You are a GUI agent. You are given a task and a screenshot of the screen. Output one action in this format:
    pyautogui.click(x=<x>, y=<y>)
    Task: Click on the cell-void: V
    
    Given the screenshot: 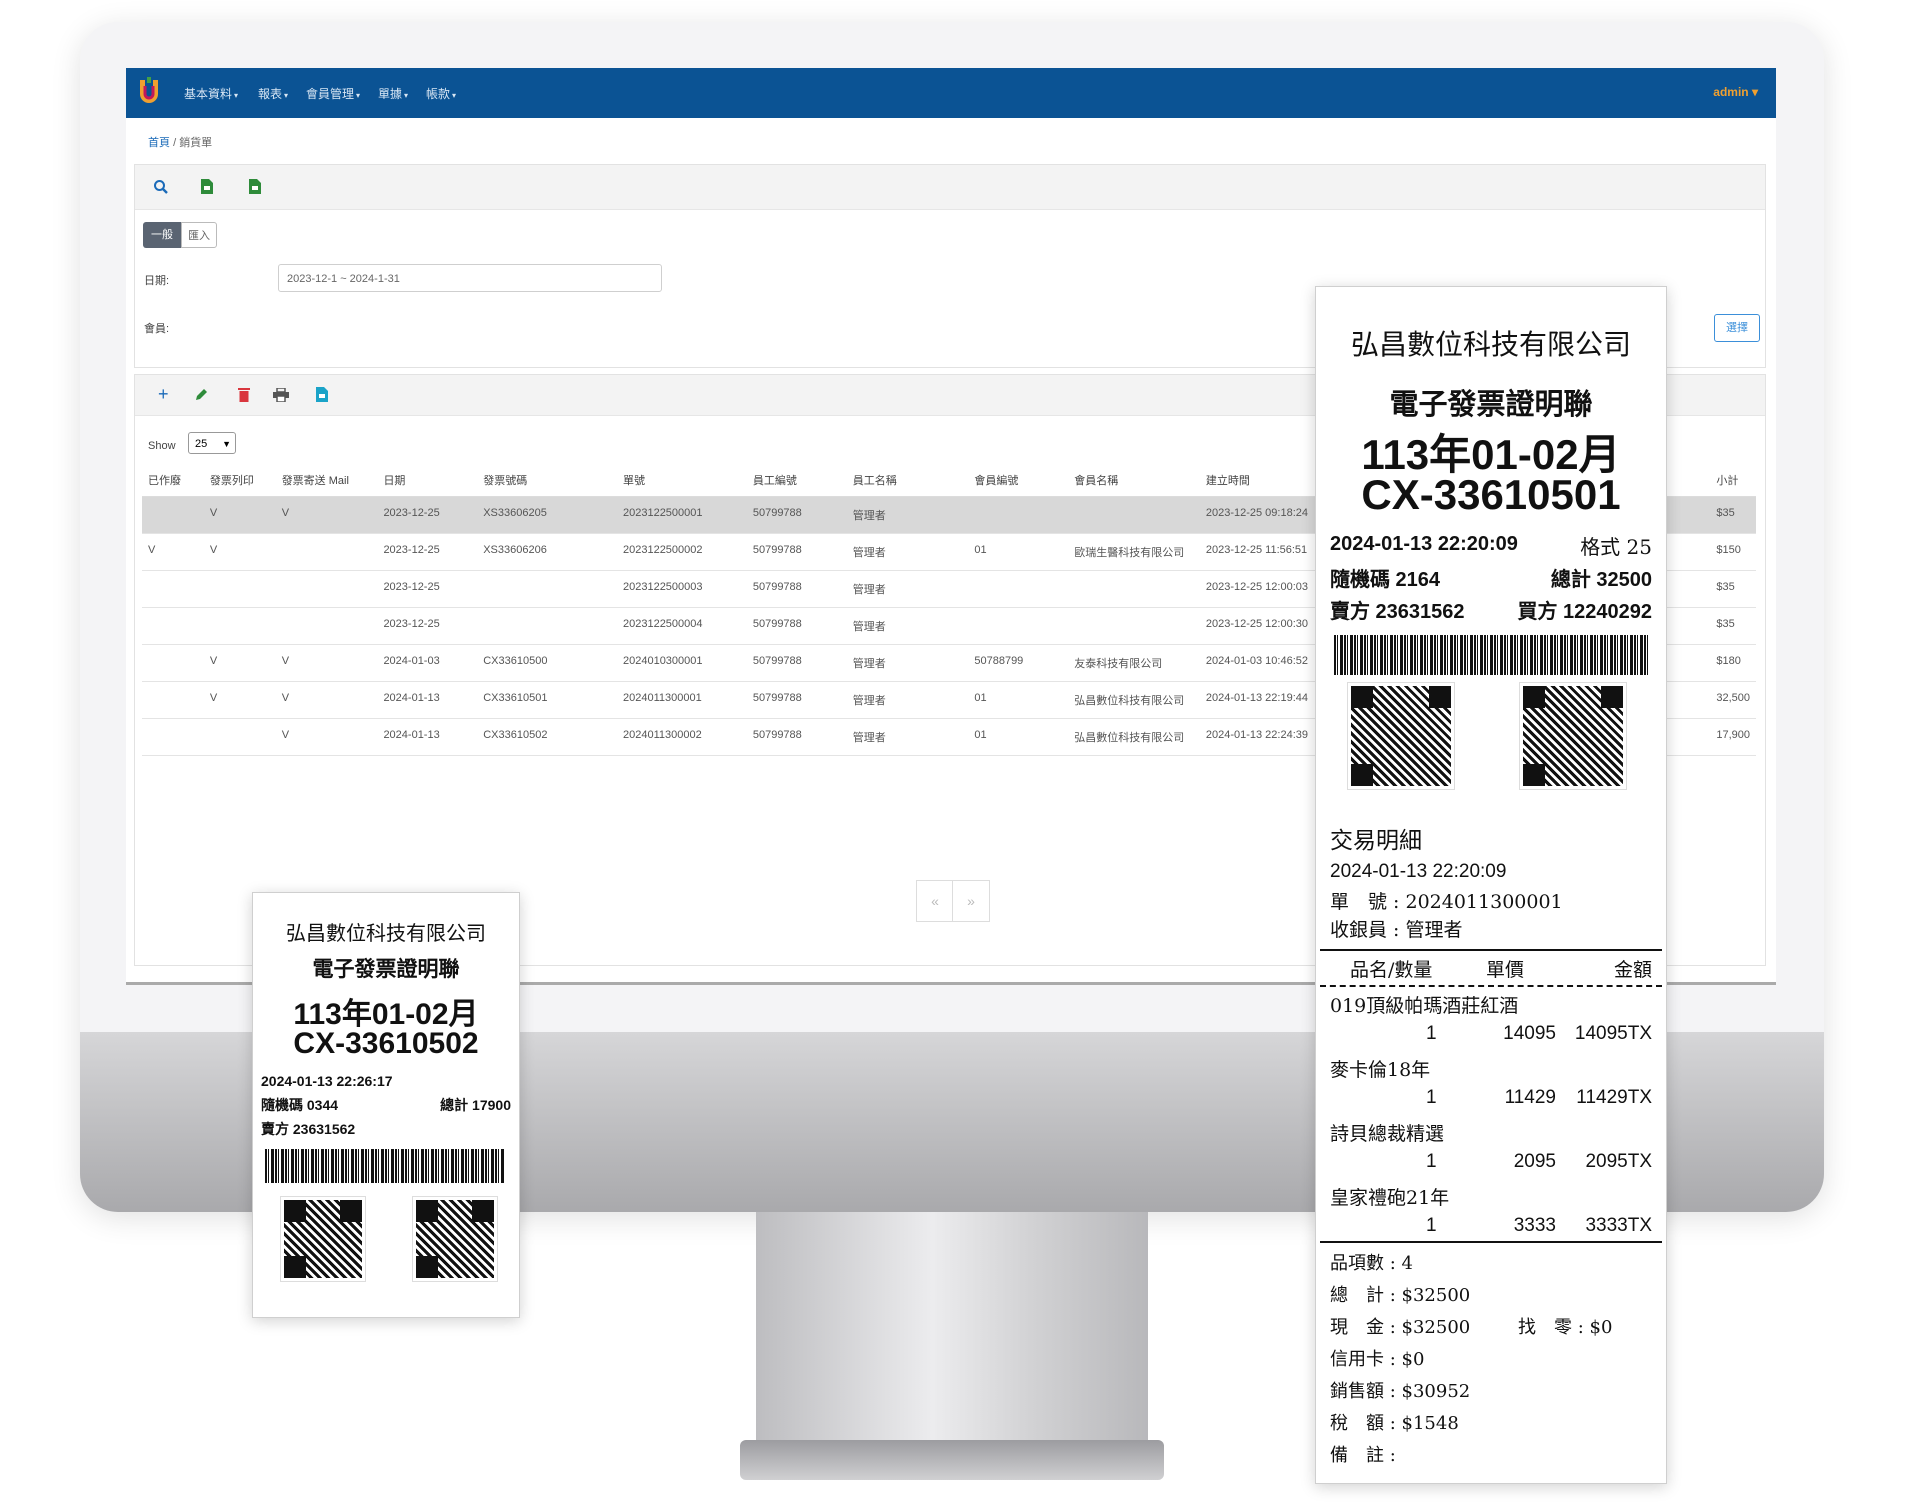 What is the action you would take?
    pyautogui.click(x=173, y=552)
    